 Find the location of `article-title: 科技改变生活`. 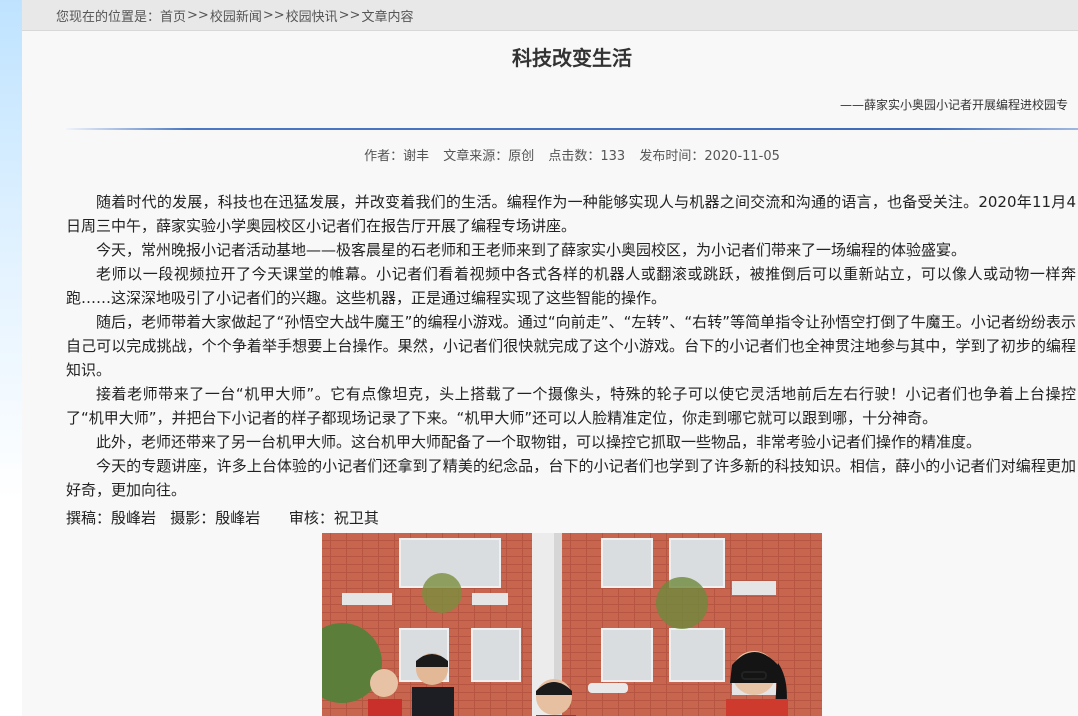

article-title: 科技改变生活 is located at coordinates (572, 58).